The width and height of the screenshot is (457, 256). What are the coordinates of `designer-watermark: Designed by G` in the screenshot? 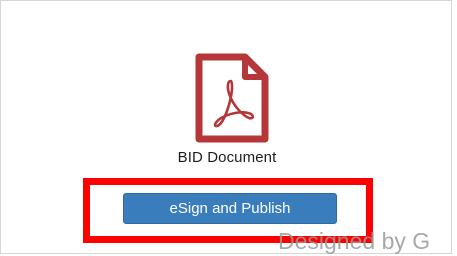 It's located at (354, 241).